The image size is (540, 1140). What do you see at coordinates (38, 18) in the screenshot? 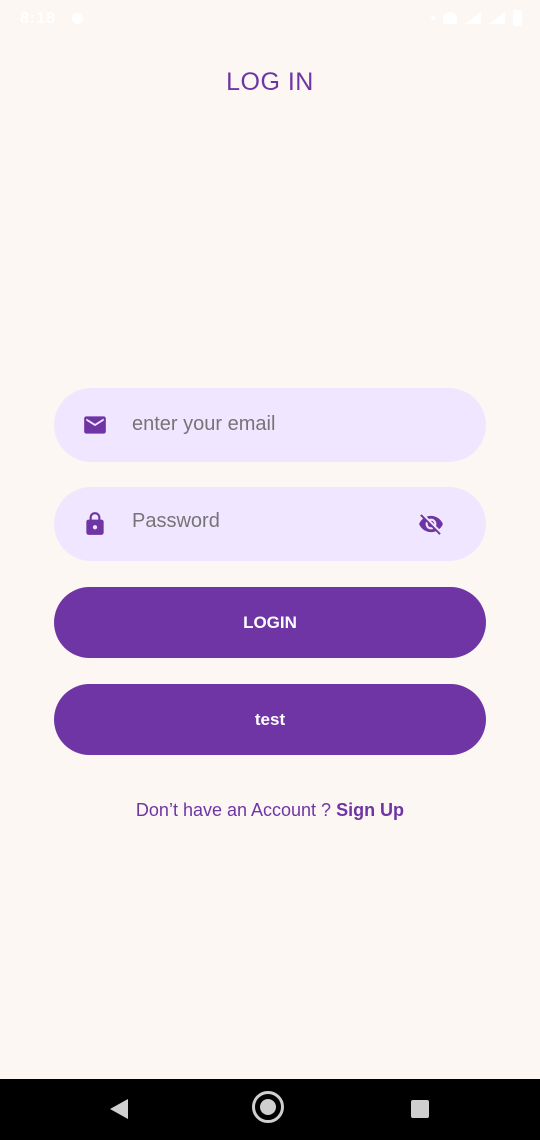
I see `status-time: 8:18` at bounding box center [38, 18].